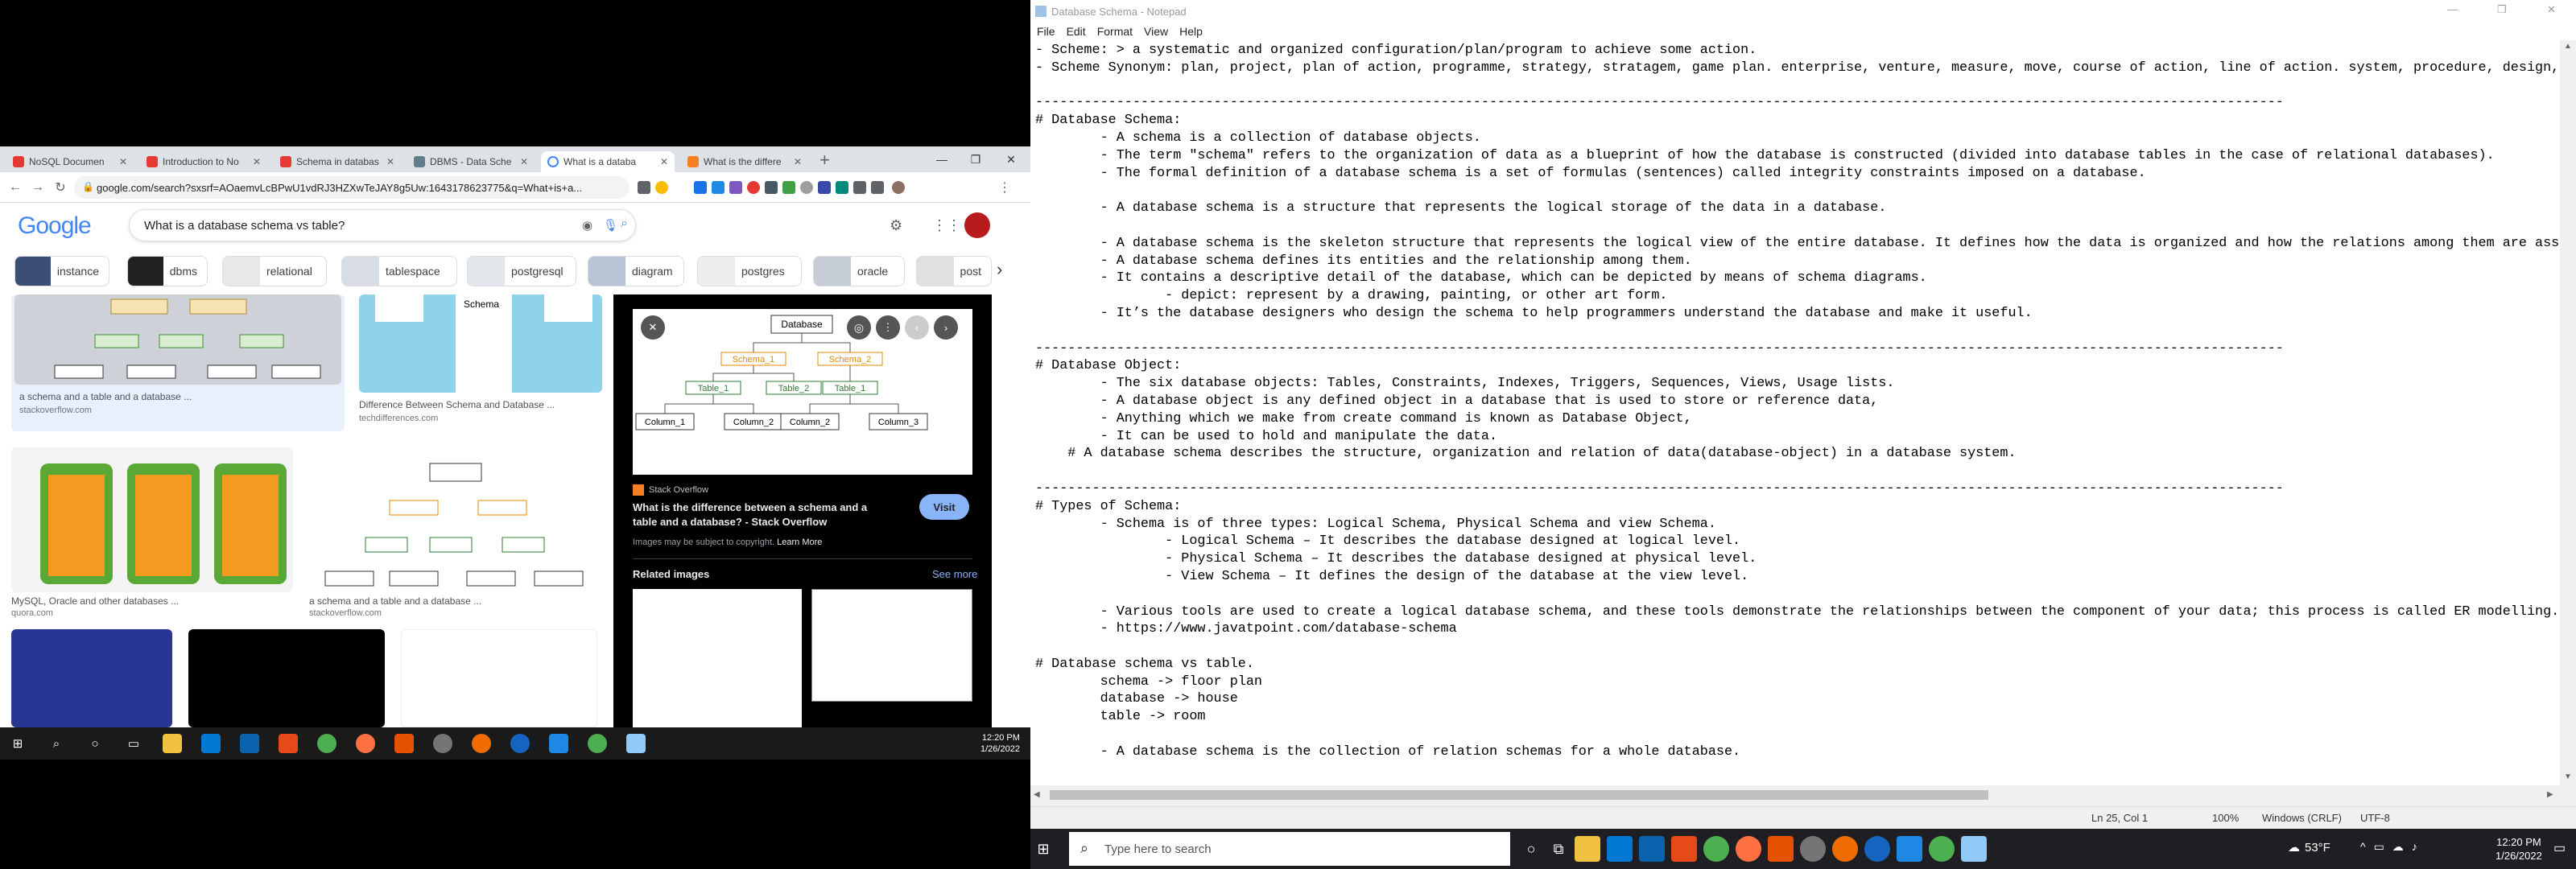 The height and width of the screenshot is (869, 2576). What do you see at coordinates (1191, 31) in the screenshot?
I see `menu-help: Help` at bounding box center [1191, 31].